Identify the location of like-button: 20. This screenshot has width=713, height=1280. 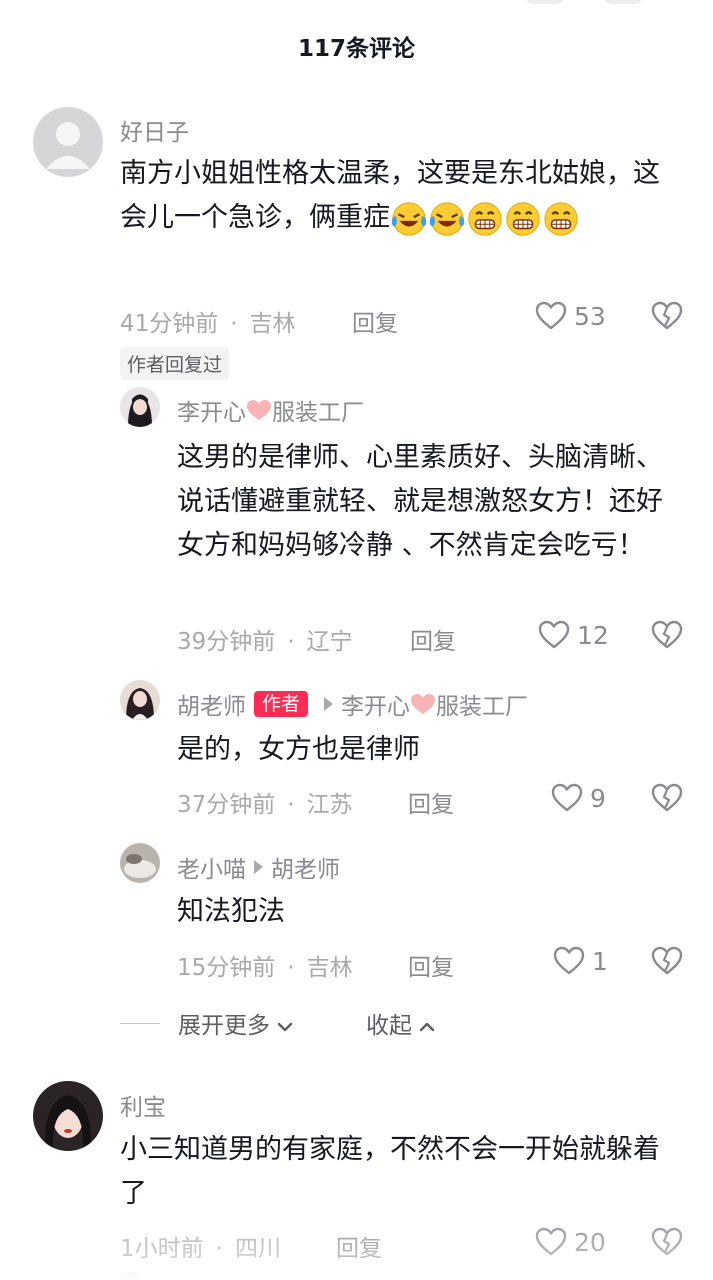
(570, 1242).